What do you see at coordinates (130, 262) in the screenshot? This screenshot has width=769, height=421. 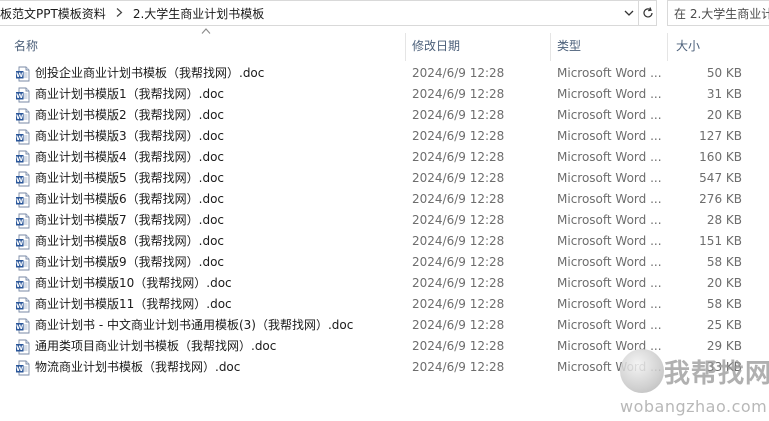 I see `file-name: 商业计划书模版9（我帮找网）.doc` at bounding box center [130, 262].